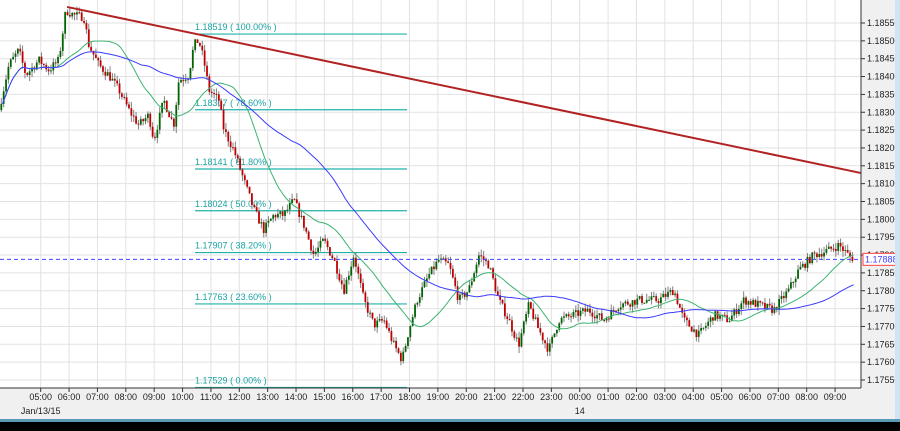 This screenshot has height=431, width=900. What do you see at coordinates (721, 397) in the screenshot?
I see `x-tick-label: 05:00` at bounding box center [721, 397].